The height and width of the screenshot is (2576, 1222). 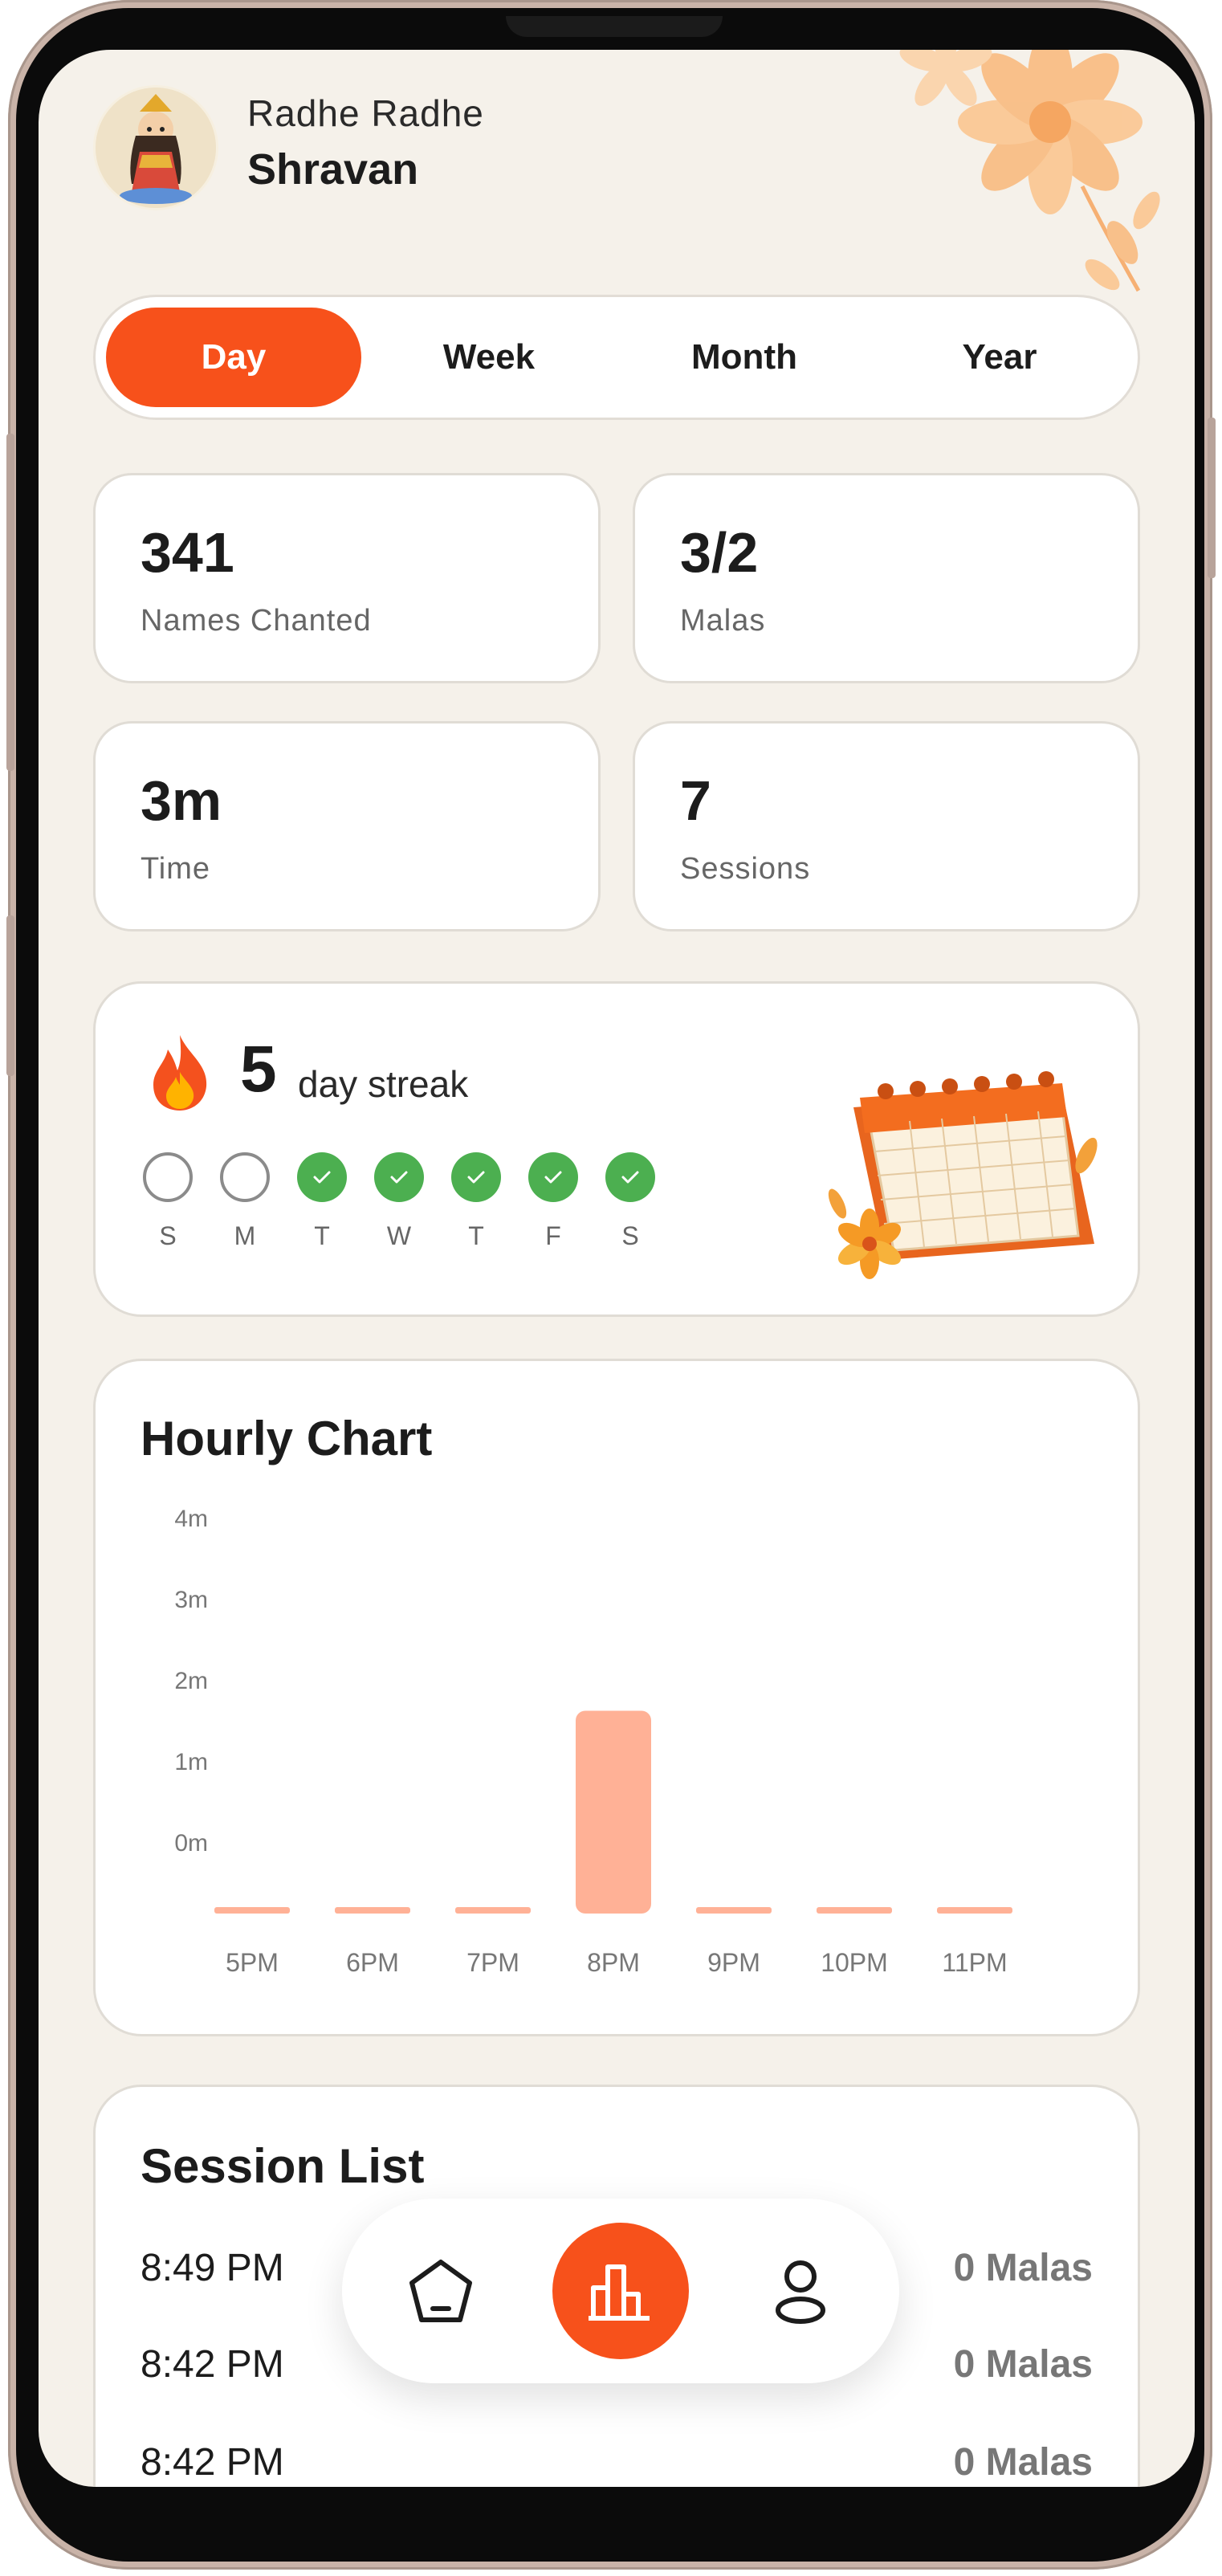 I want to click on bottom-nav, so click(x=620, y=2291).